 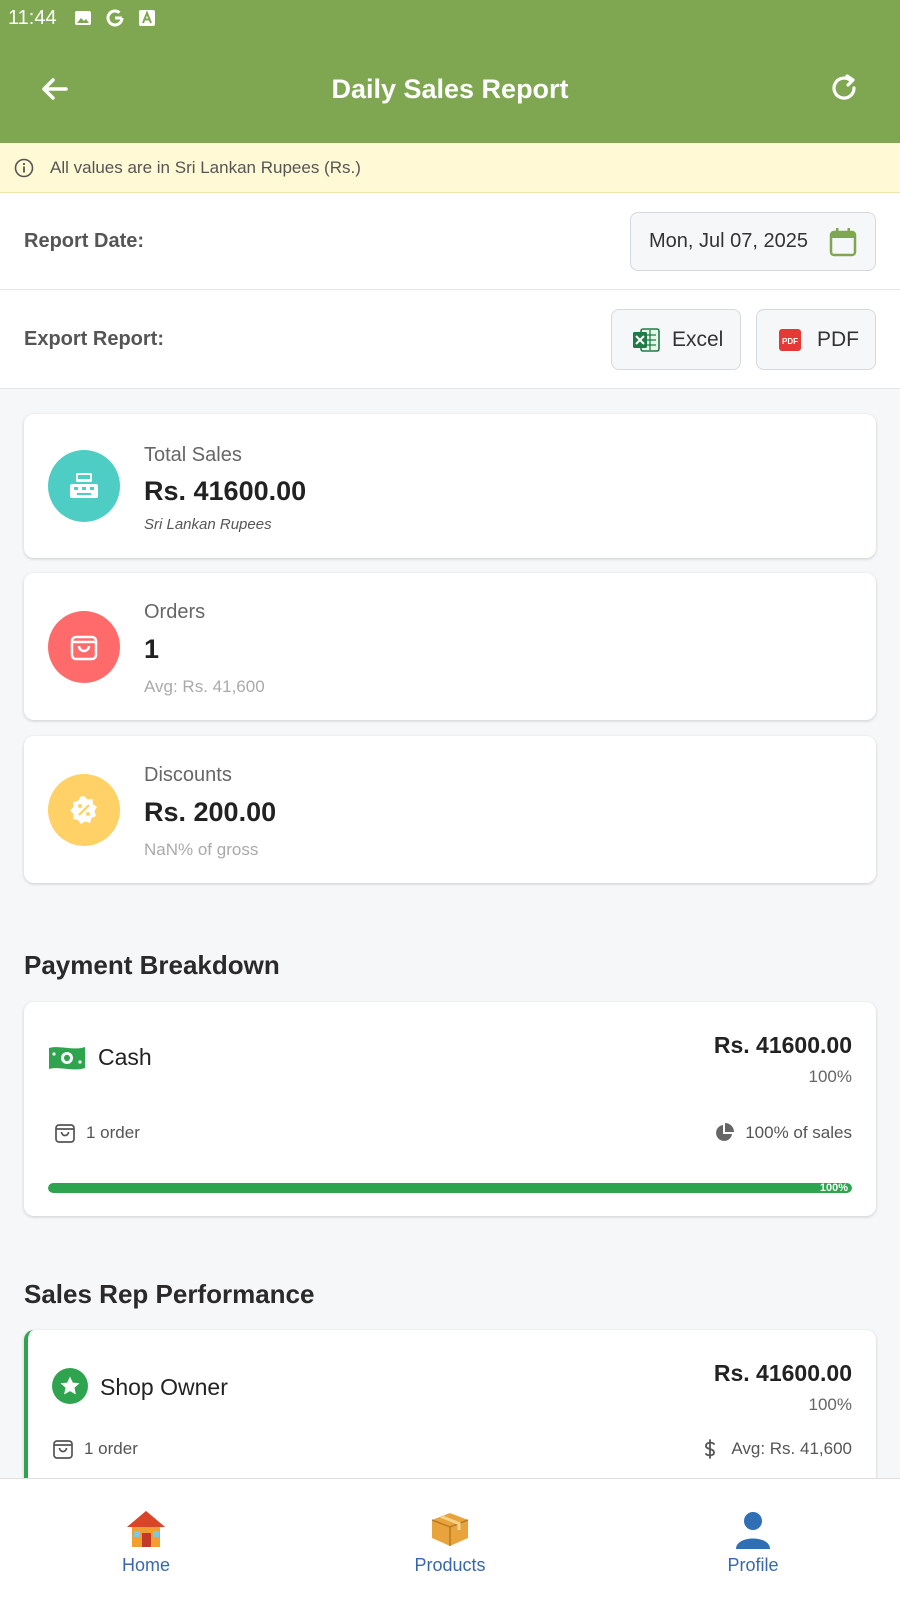 I want to click on house-icon, so click(x=146, y=1529).